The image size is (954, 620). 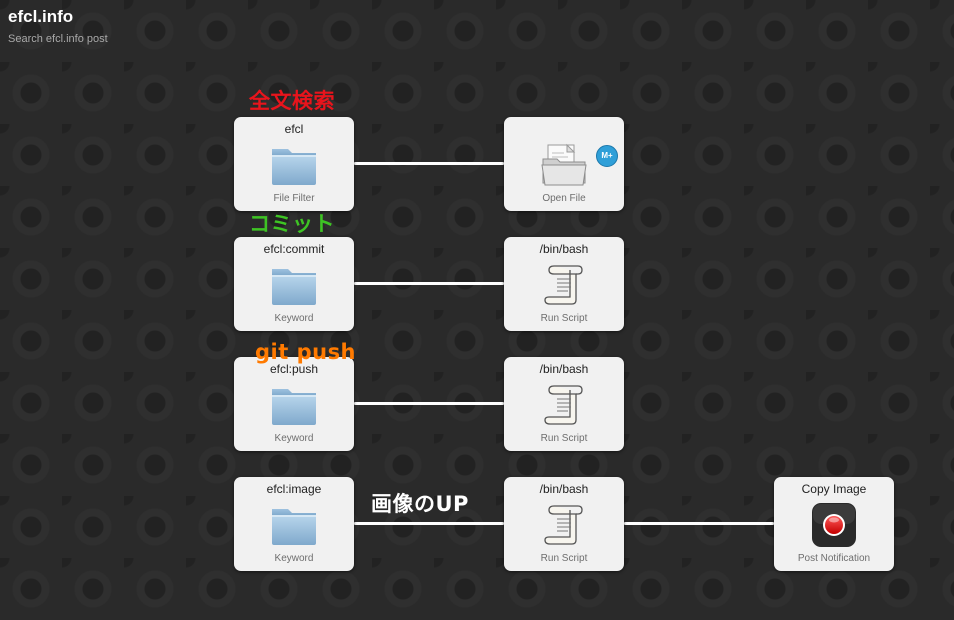 What do you see at coordinates (41, 16) in the screenshot?
I see `workflow-title: efcl.info` at bounding box center [41, 16].